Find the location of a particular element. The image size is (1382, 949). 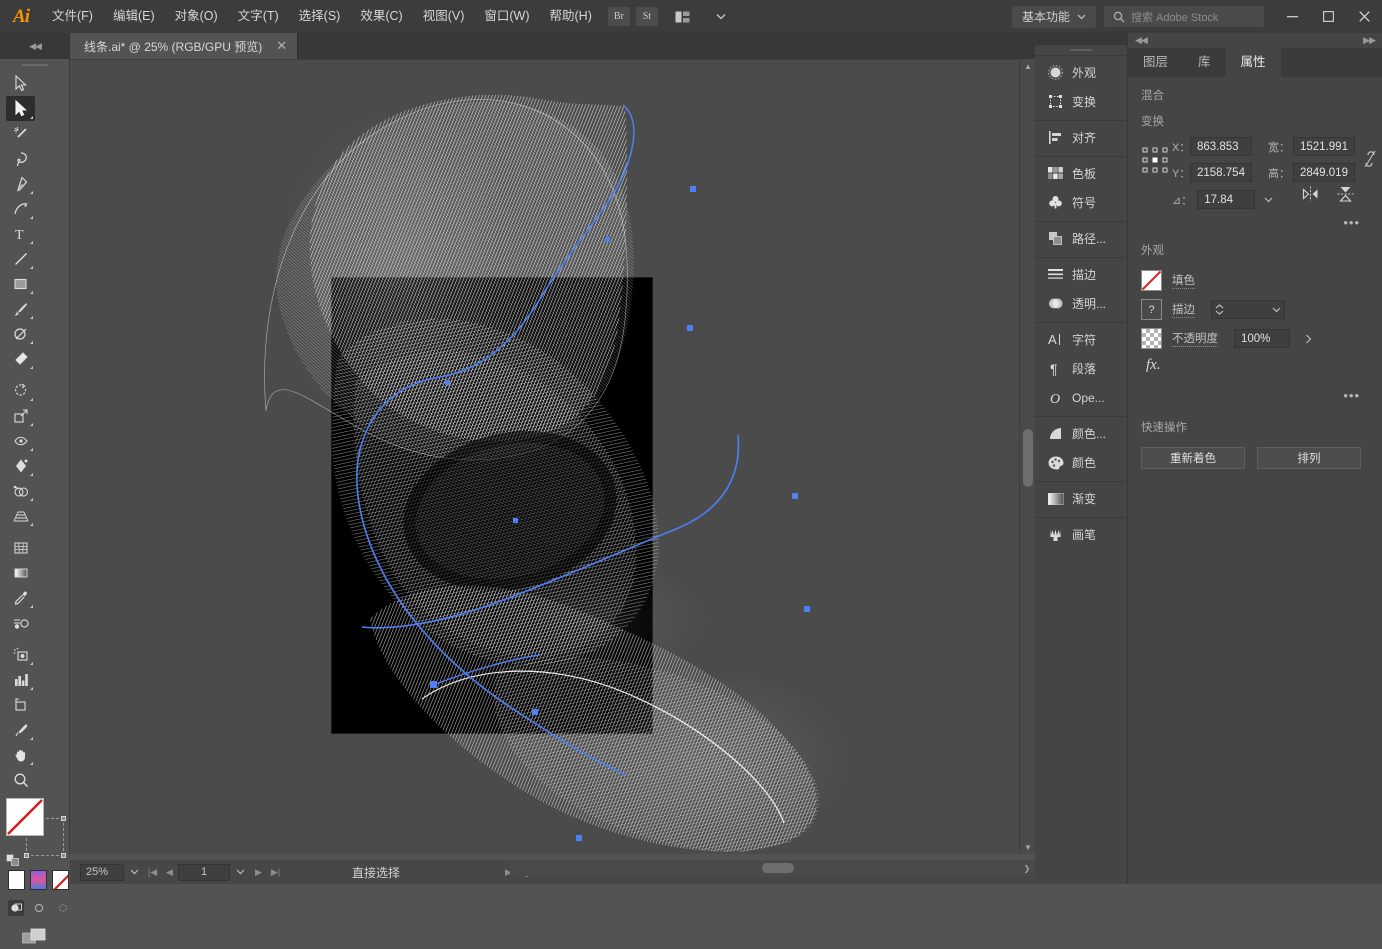

transform-width-input: 1521.991 is located at coordinates (1324, 146).